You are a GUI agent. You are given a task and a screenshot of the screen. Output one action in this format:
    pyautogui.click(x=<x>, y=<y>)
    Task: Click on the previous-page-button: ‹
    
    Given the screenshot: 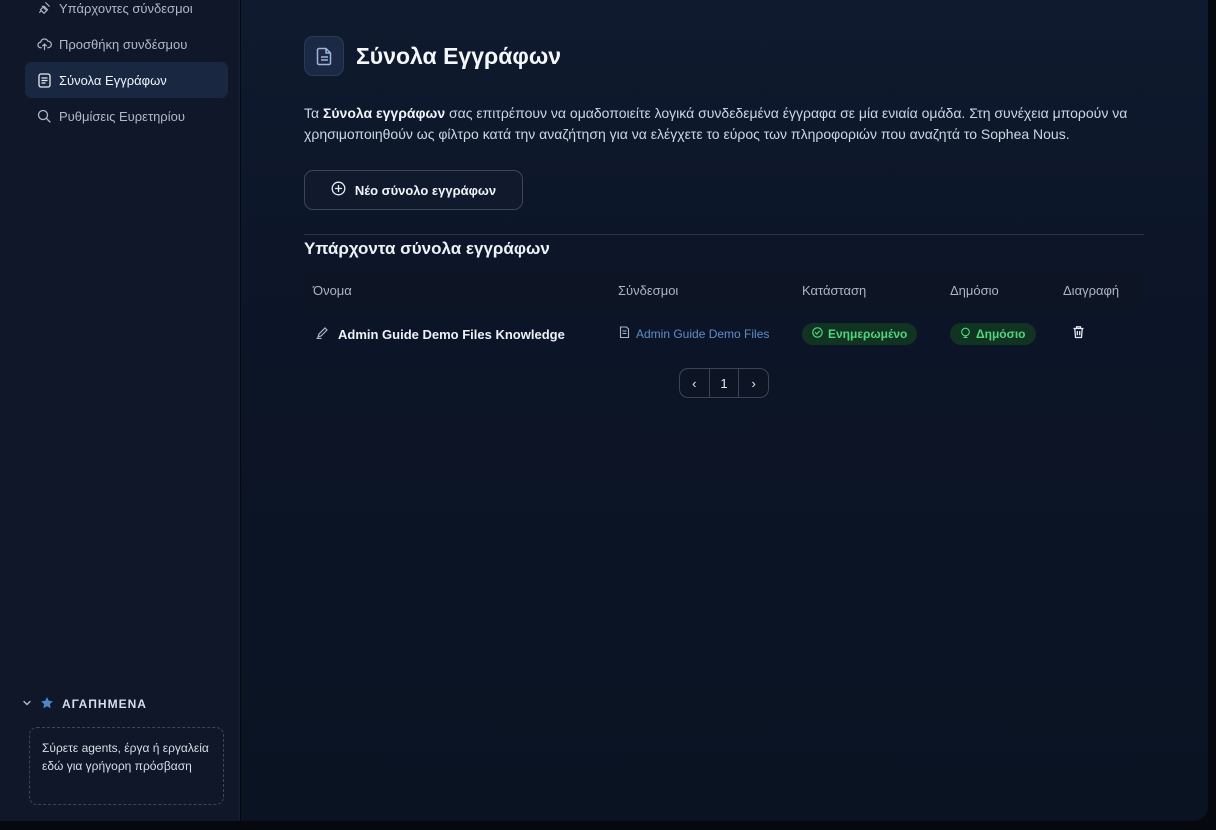 What is the action you would take?
    pyautogui.click(x=694, y=383)
    